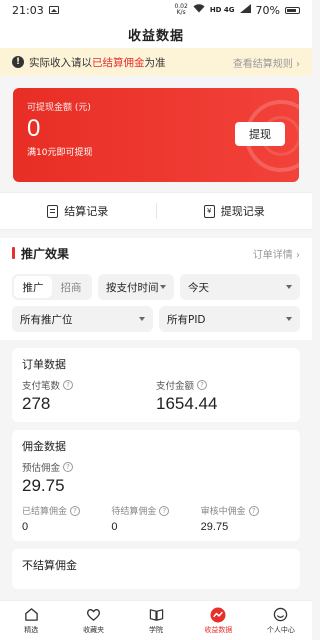 Image resolution: width=320 pixels, height=640 pixels. I want to click on status-time: 21:03, so click(28, 10).